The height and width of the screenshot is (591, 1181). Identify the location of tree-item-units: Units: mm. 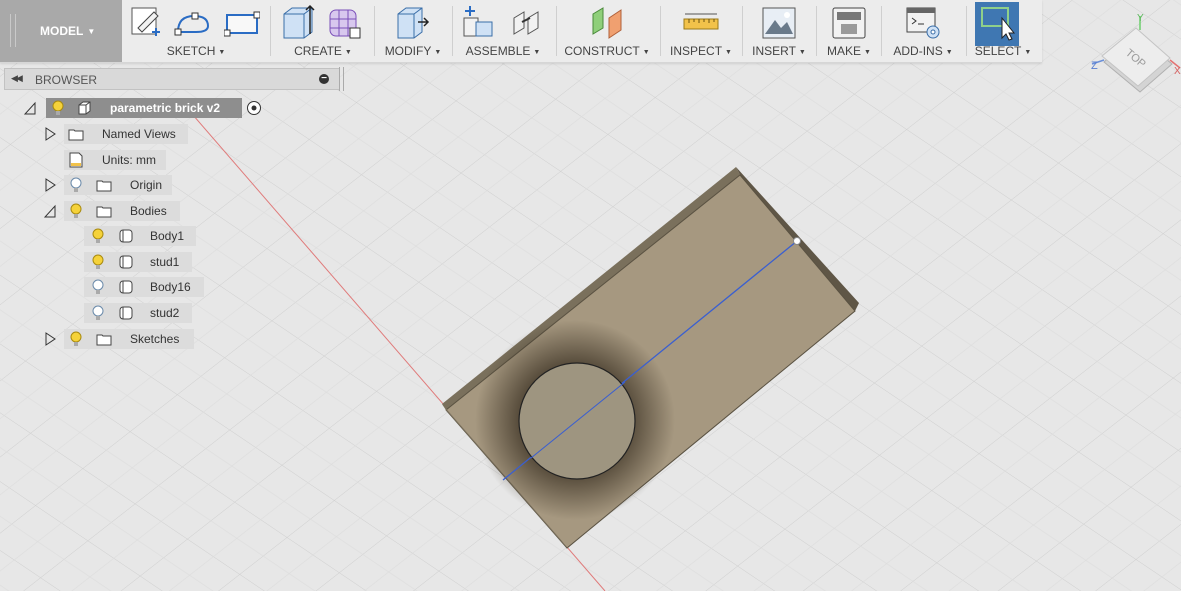
(122, 160).